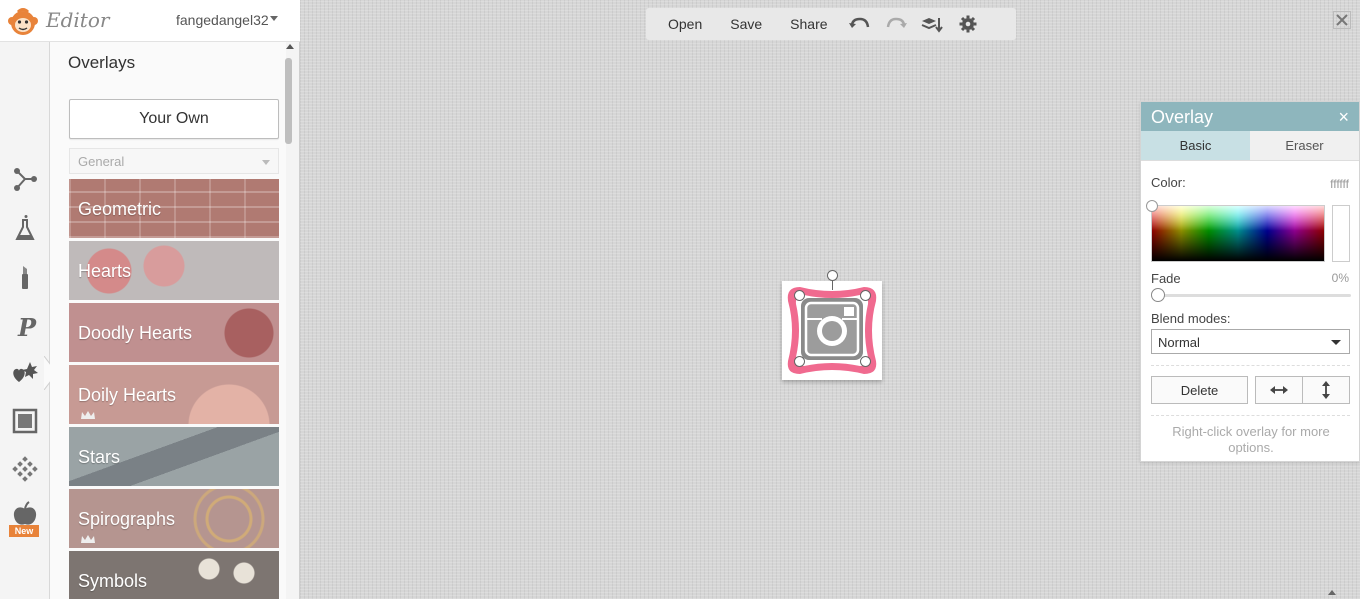 The width and height of the screenshot is (1360, 599). What do you see at coordinates (1158, 295) in the screenshot?
I see `fade-slider-knob` at bounding box center [1158, 295].